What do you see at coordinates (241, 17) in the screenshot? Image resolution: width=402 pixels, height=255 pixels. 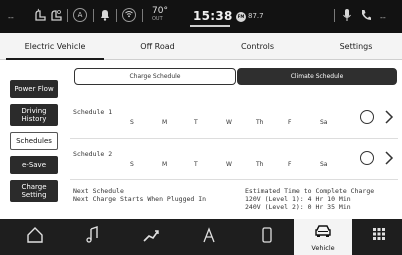 I see `radio-badge: FM` at bounding box center [241, 17].